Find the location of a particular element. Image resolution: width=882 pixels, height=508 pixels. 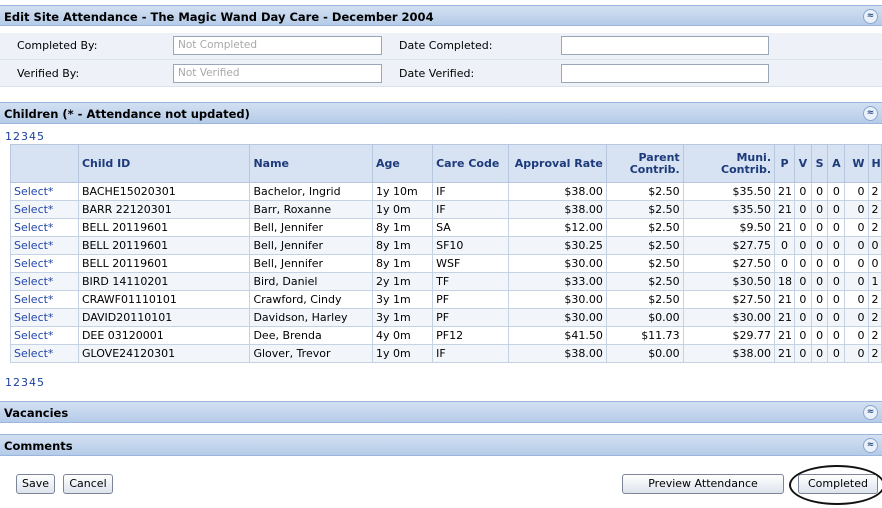

preview-attendance-button: Preview Attendance is located at coordinates (703, 484).